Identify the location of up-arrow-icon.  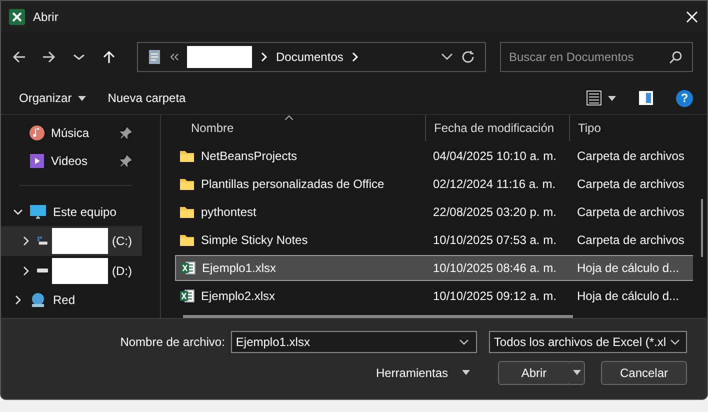
(109, 57).